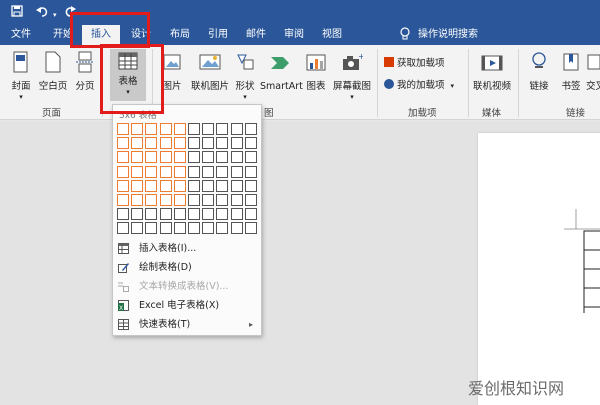 The width and height of the screenshot is (600, 405). Describe the element at coordinates (53, 72) in the screenshot. I see `blank-page-button: 空白页` at that location.